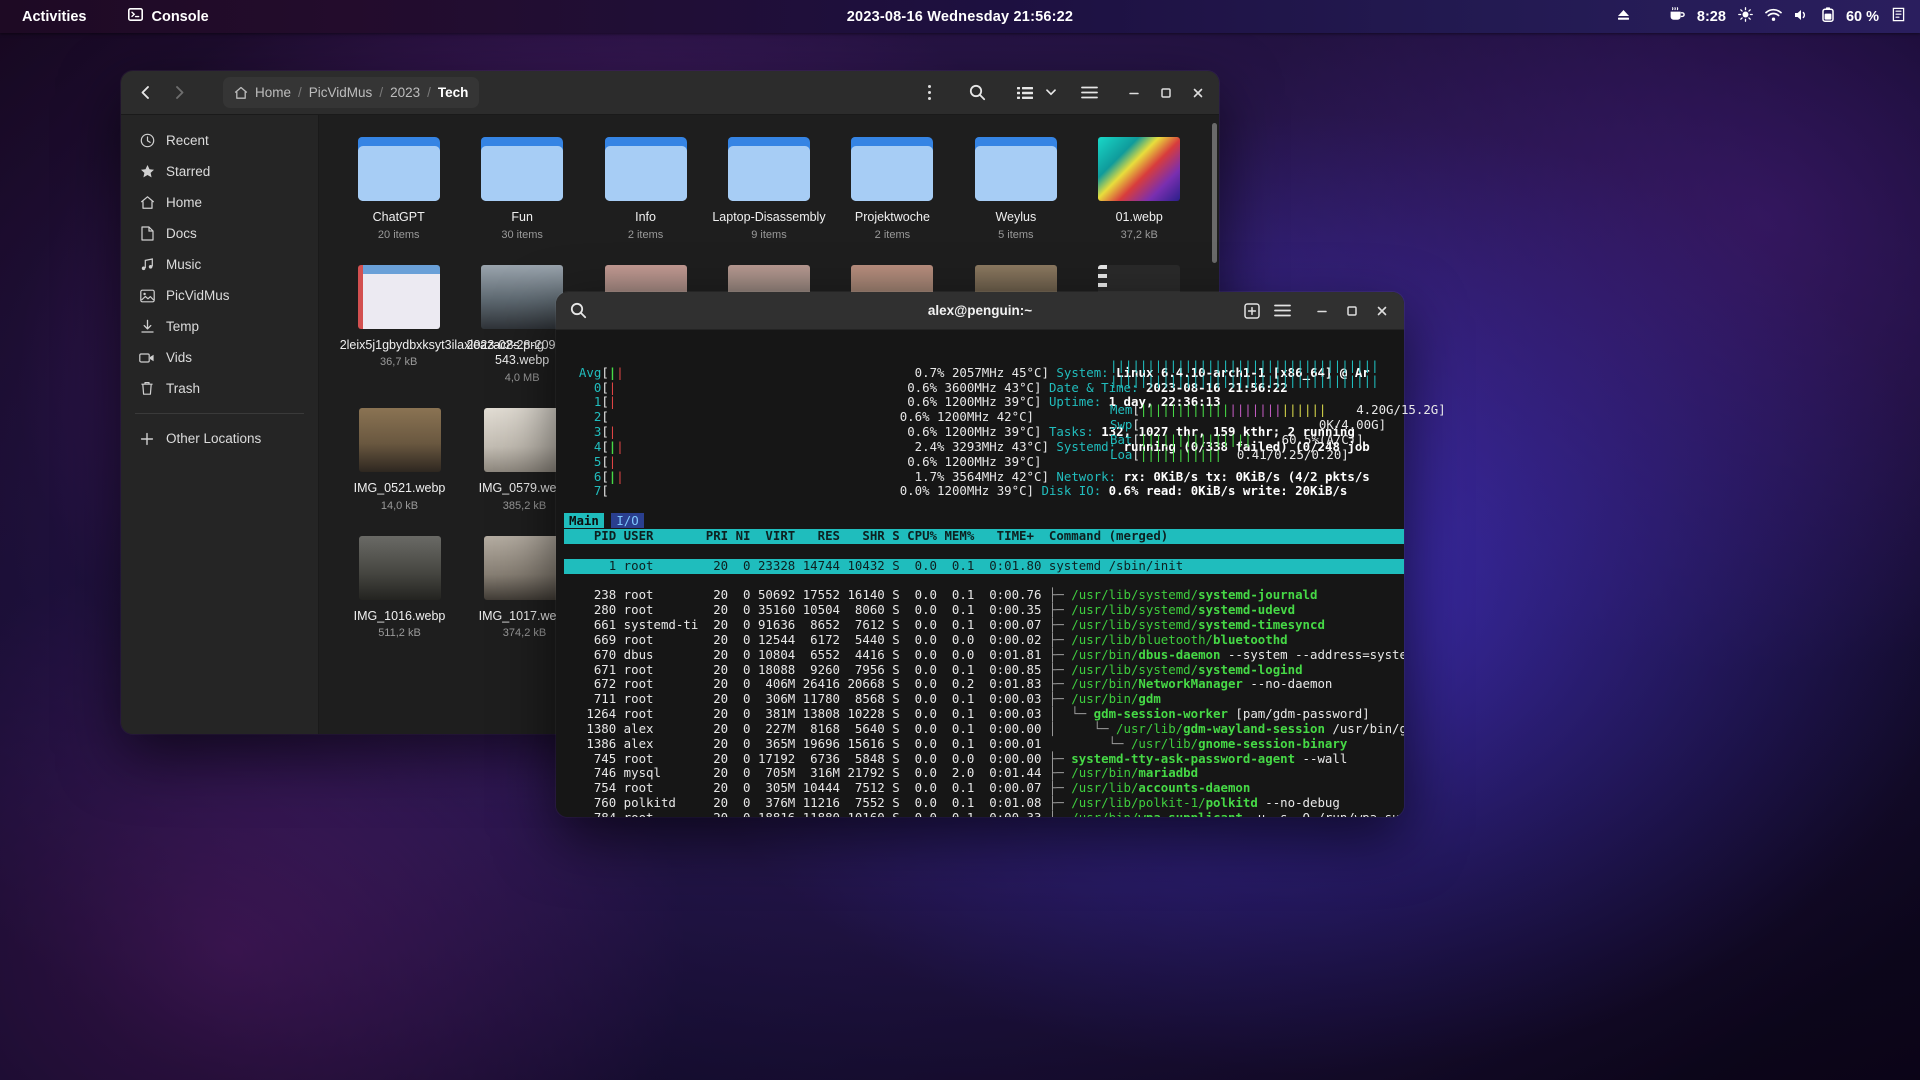  I want to click on clock-icon, so click(147, 140).